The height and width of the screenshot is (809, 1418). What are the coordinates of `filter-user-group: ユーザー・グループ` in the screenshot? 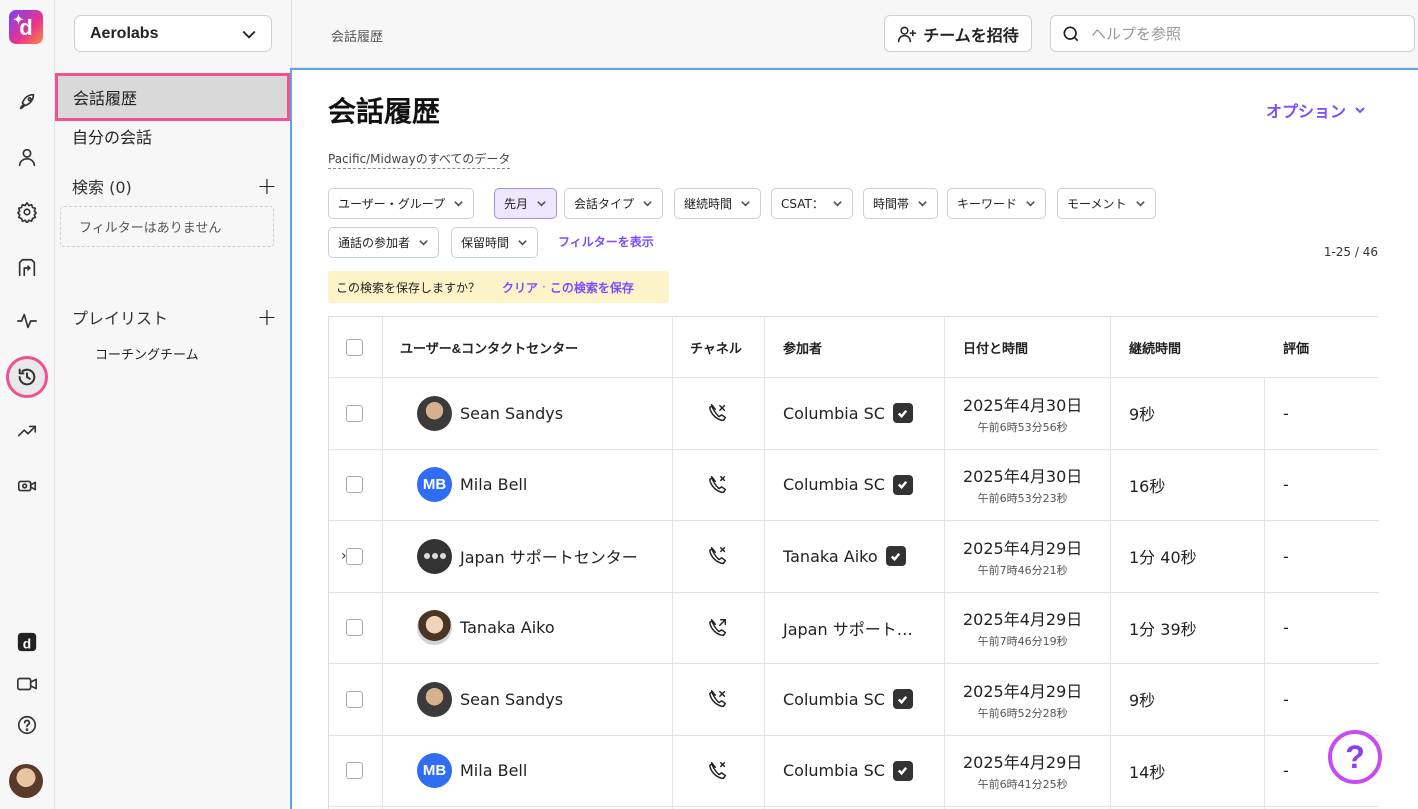 It's located at (401, 203).